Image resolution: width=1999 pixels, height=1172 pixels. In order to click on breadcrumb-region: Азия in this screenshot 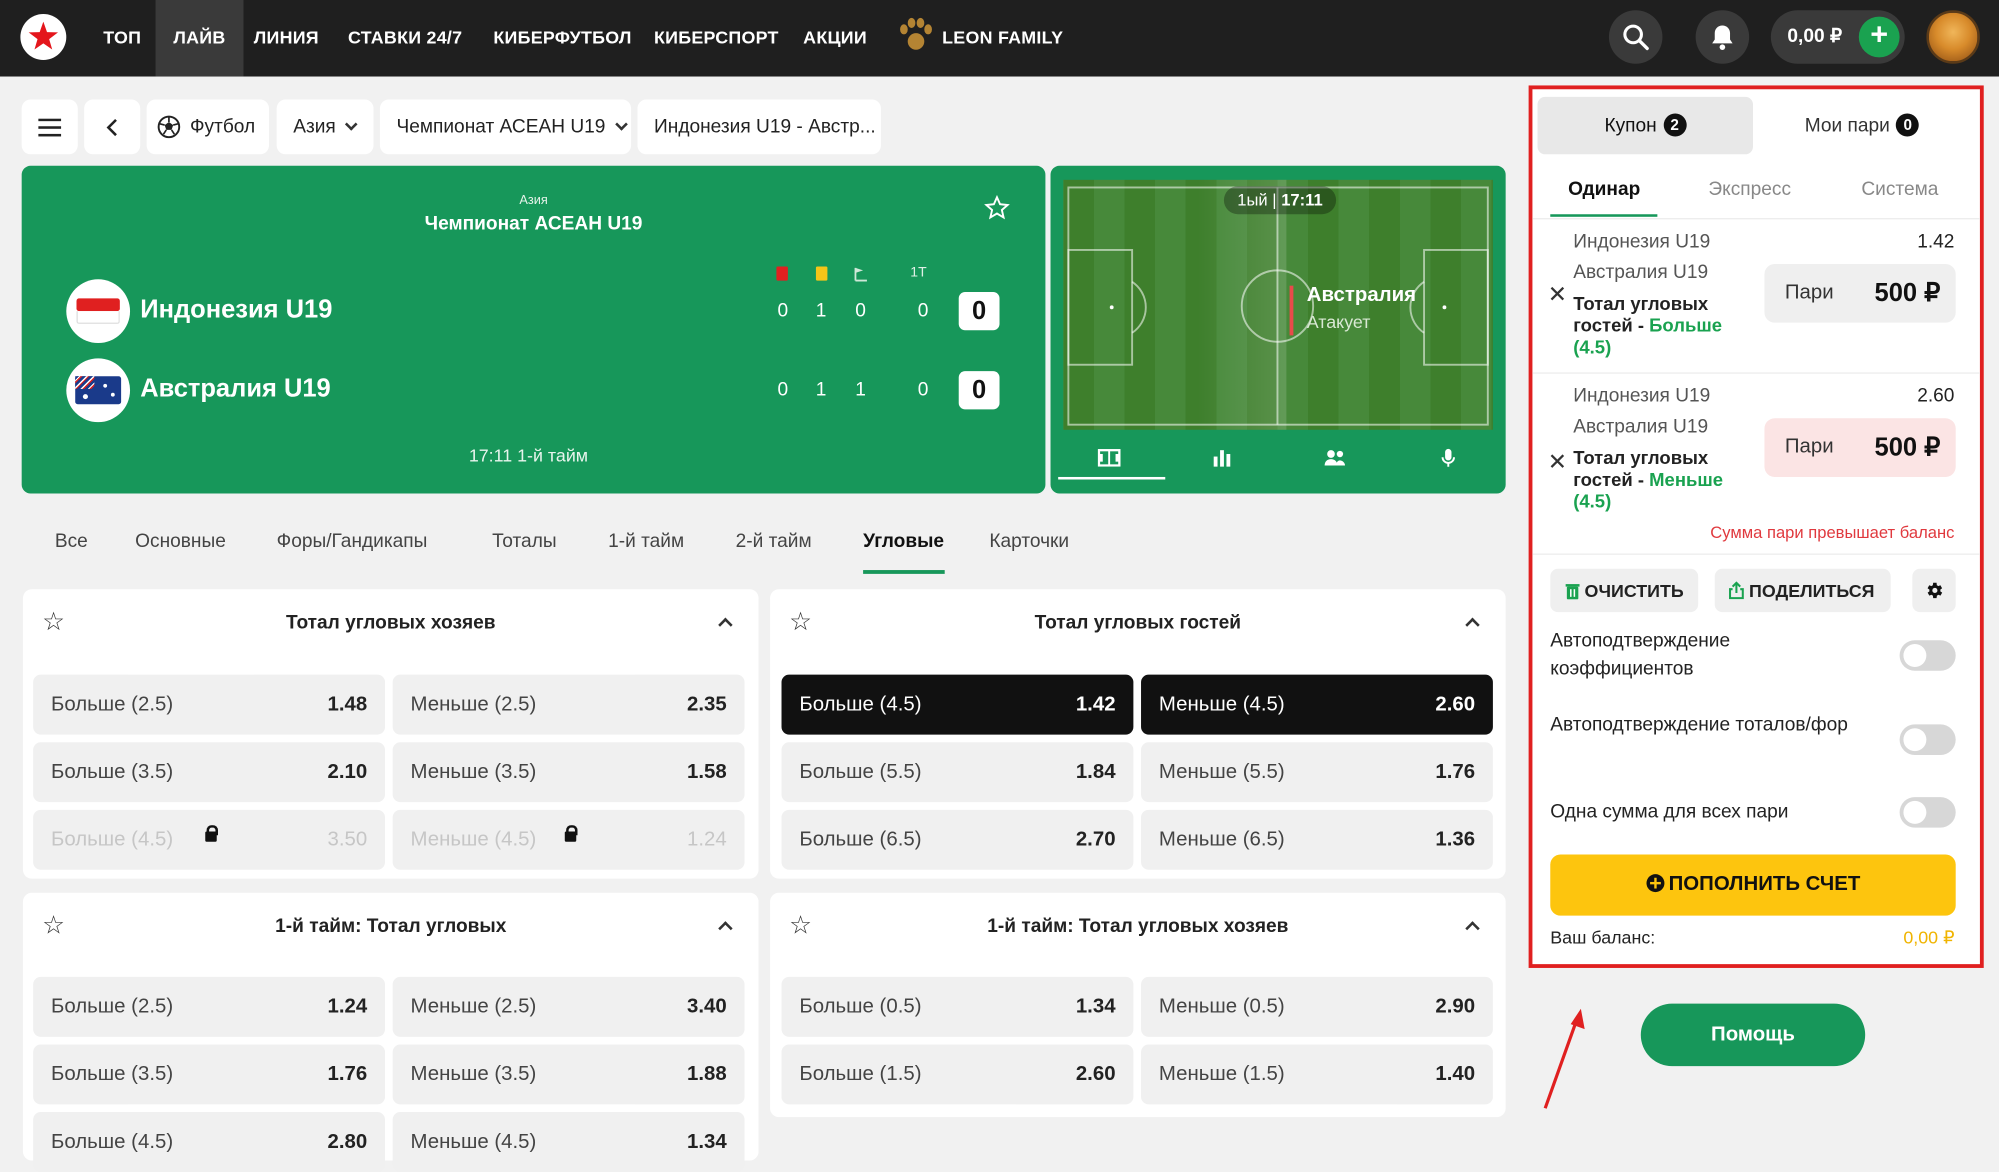, I will do `click(325, 127)`.